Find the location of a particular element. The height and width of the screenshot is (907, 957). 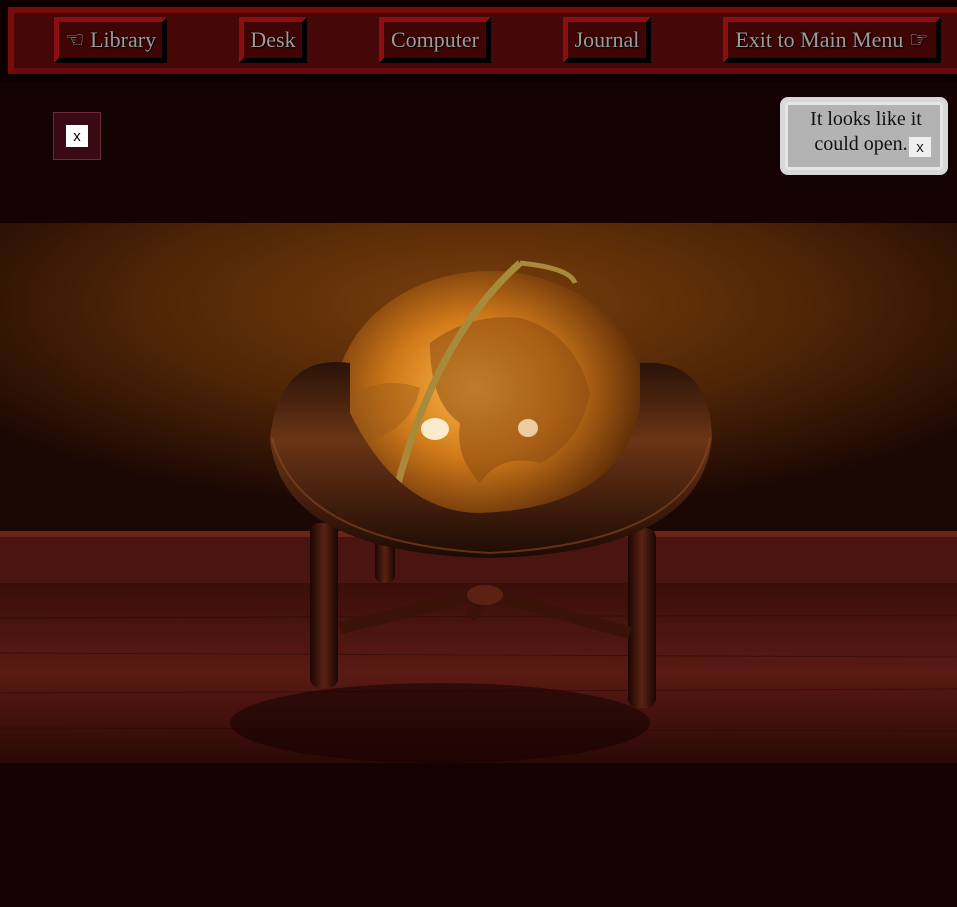

exit-to-main-menu-button: Exit to Main Menu ☞ is located at coordinates (832, 40).